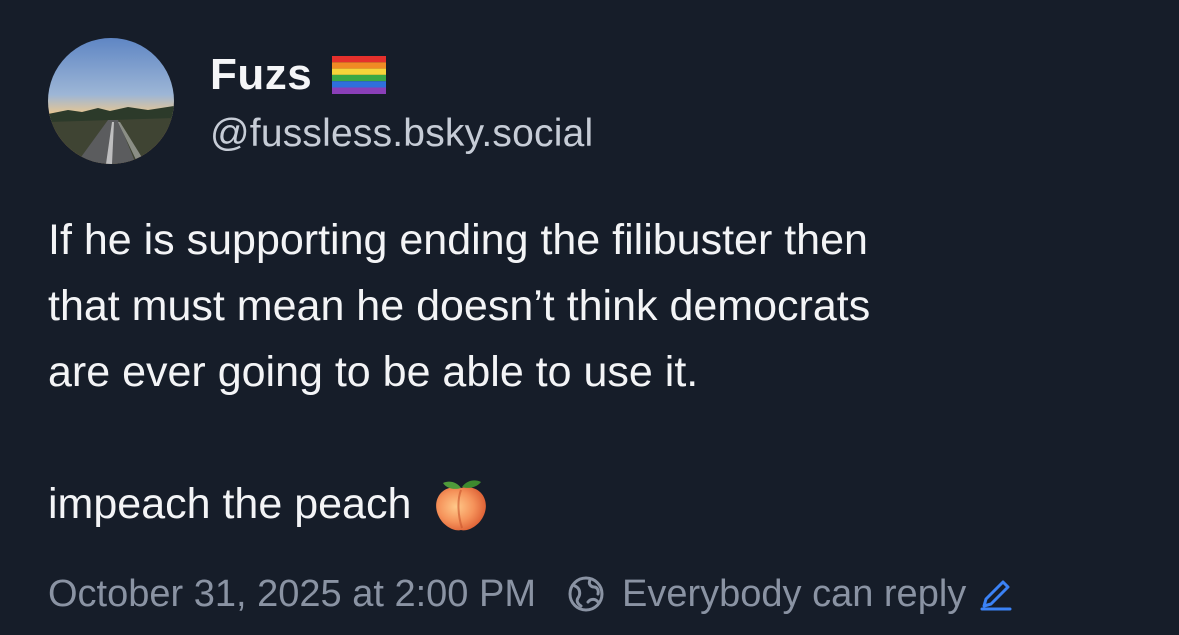 The height and width of the screenshot is (635, 1179). Describe the element at coordinates (996, 594) in the screenshot. I see `pencil-icon` at that location.